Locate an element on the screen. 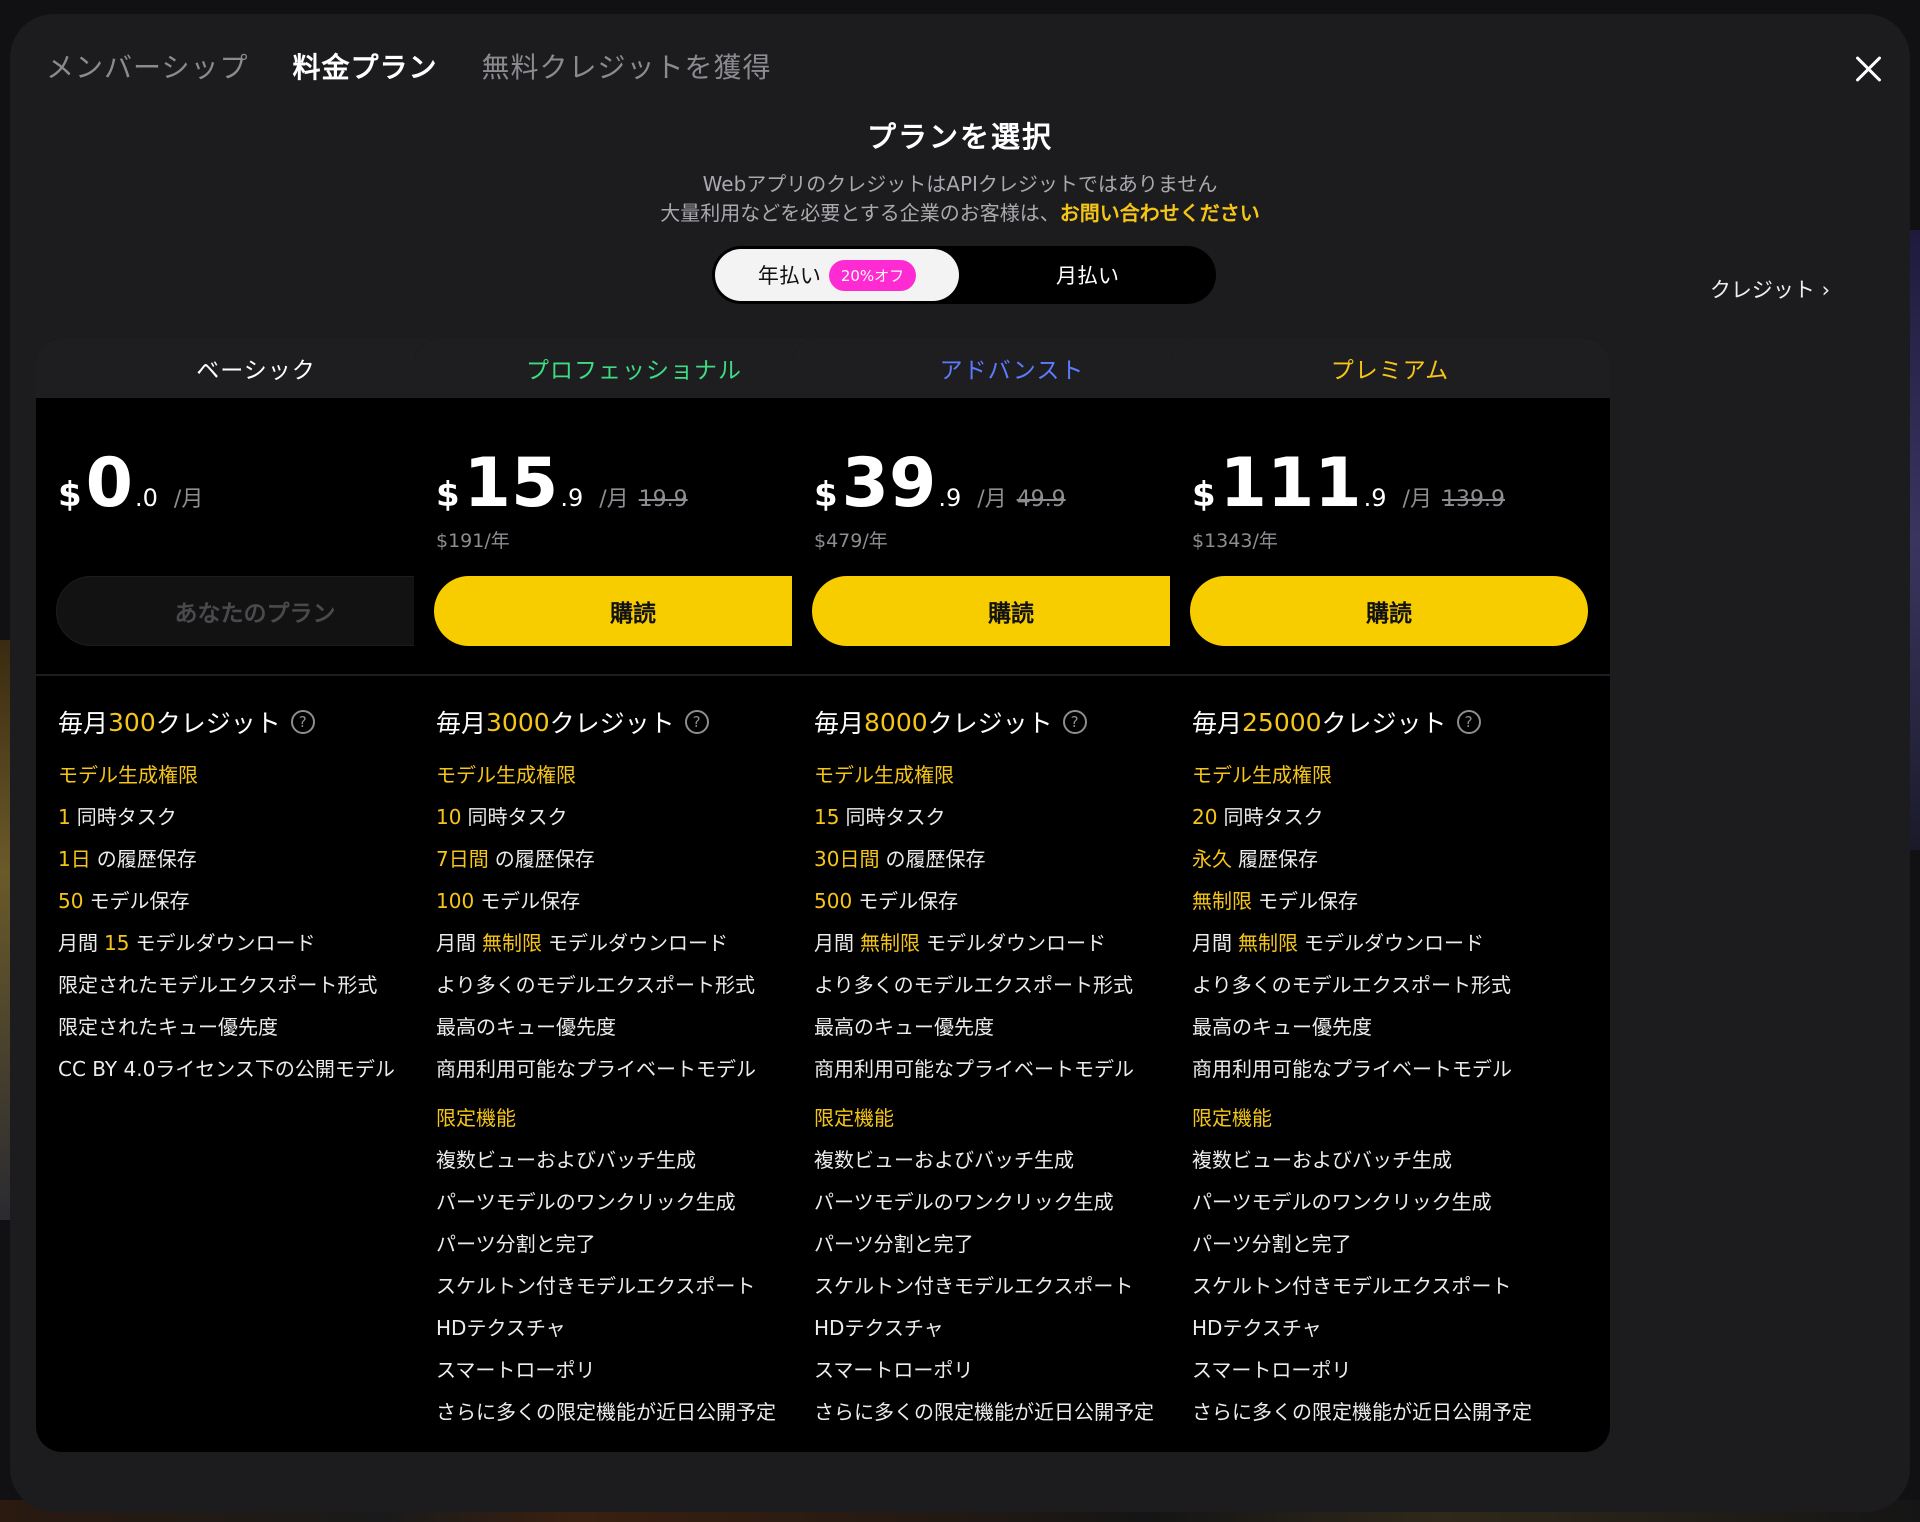 Image resolution: width=1920 pixels, height=1522 pixels. feature-row: より多くのモデルエクスポート形式 is located at coordinates (640, 985).